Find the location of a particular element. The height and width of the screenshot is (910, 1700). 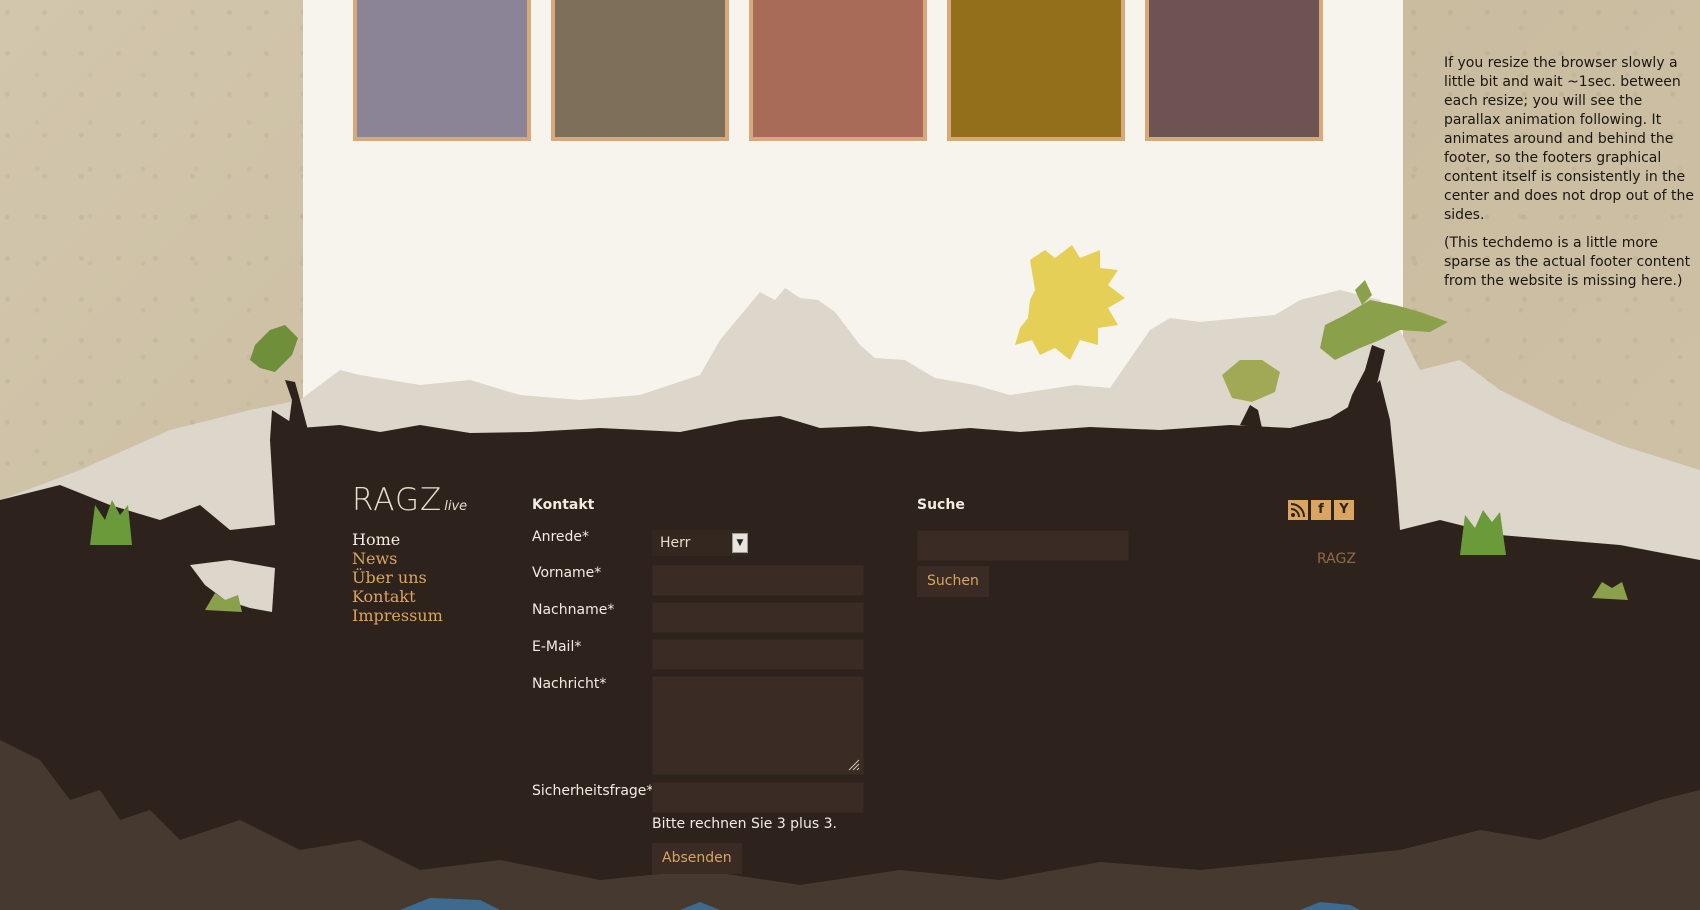

security-label: Sicherheitsfrage* is located at coordinates (593, 791).